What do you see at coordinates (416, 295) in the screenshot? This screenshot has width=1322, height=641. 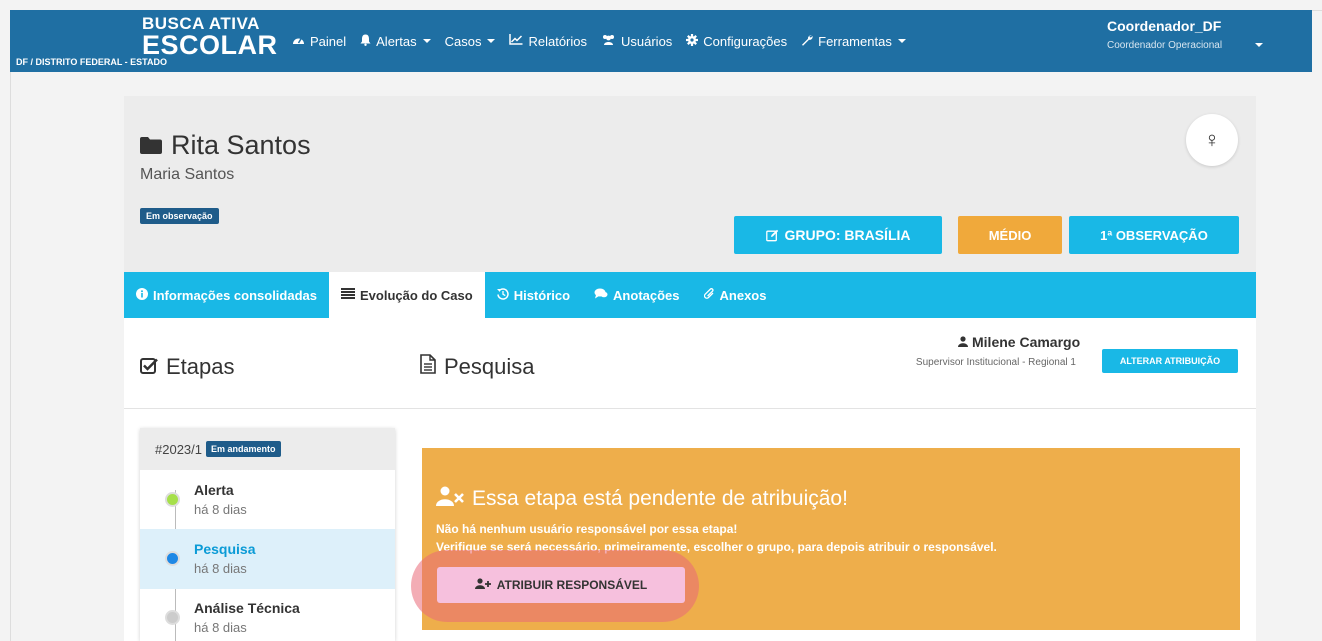 I see `tab-evolucao-label: Evolução do Caso` at bounding box center [416, 295].